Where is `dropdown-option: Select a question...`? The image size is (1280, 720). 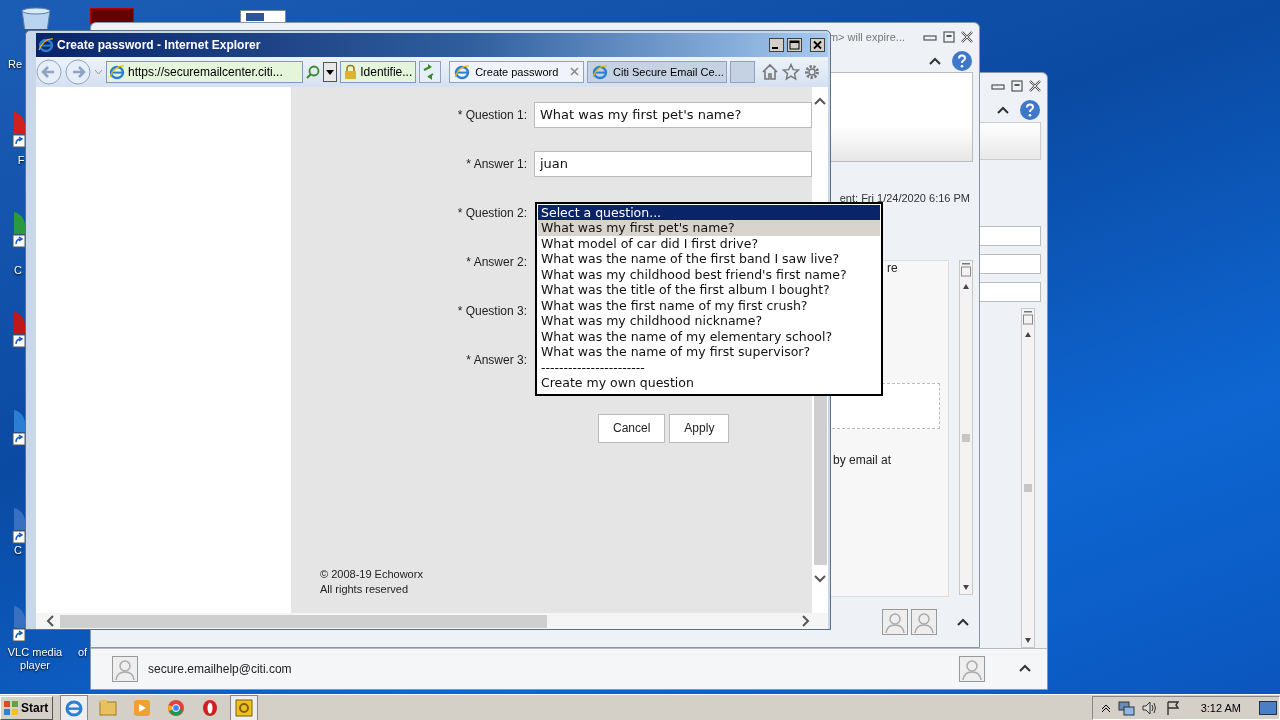
dropdown-option: Select a question... is located at coordinates (709, 212).